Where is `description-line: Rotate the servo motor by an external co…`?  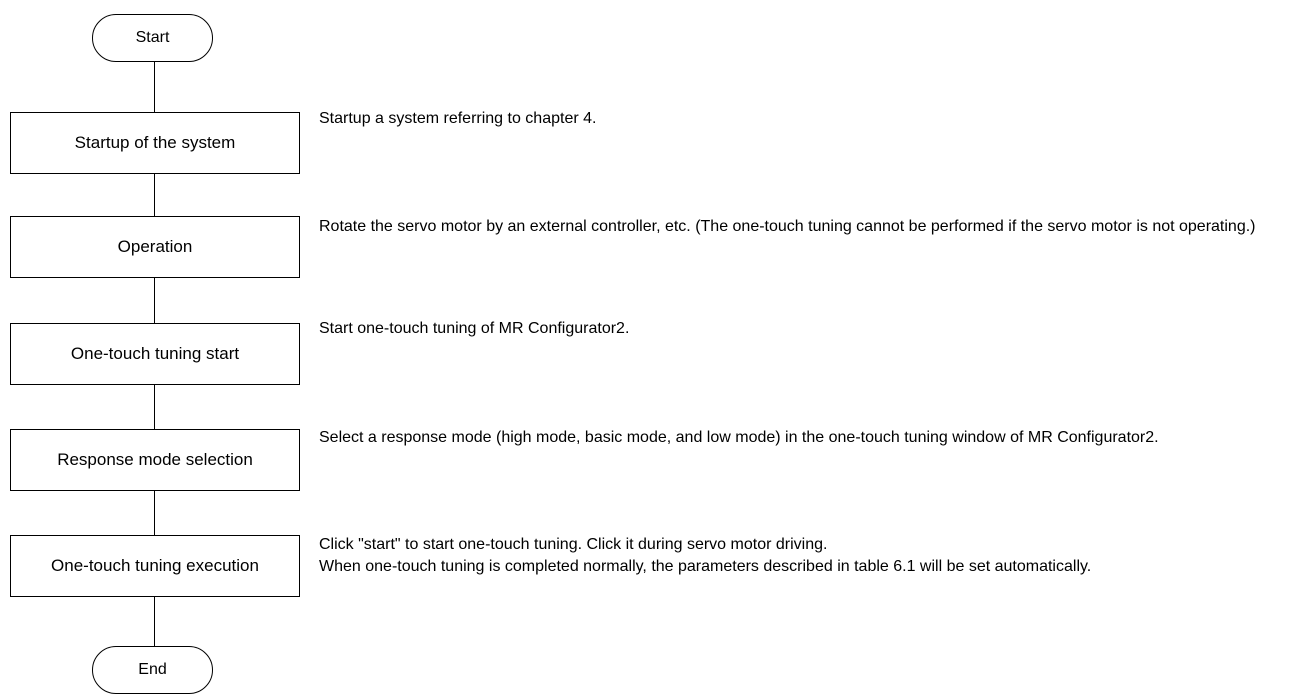 description-line: Rotate the servo motor by an external co… is located at coordinates (787, 226).